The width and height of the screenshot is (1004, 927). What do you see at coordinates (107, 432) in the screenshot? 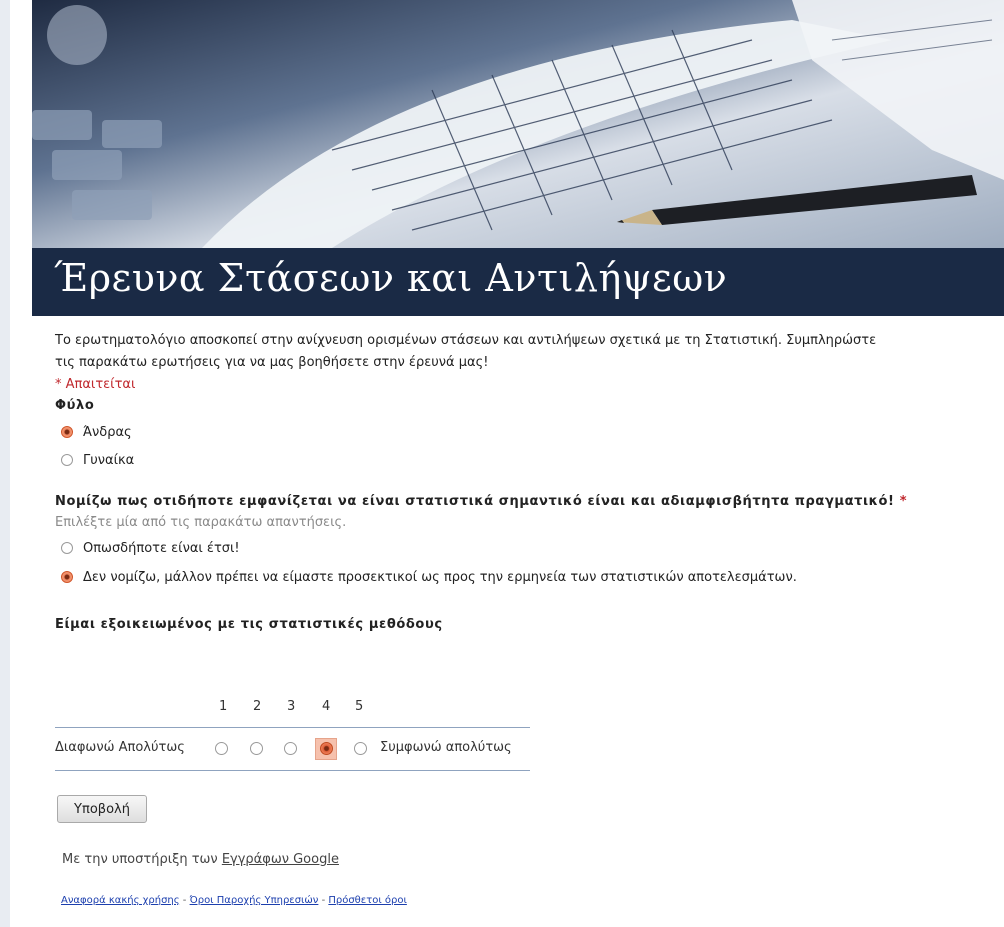
I see `option-label: Άνδρας` at bounding box center [107, 432].